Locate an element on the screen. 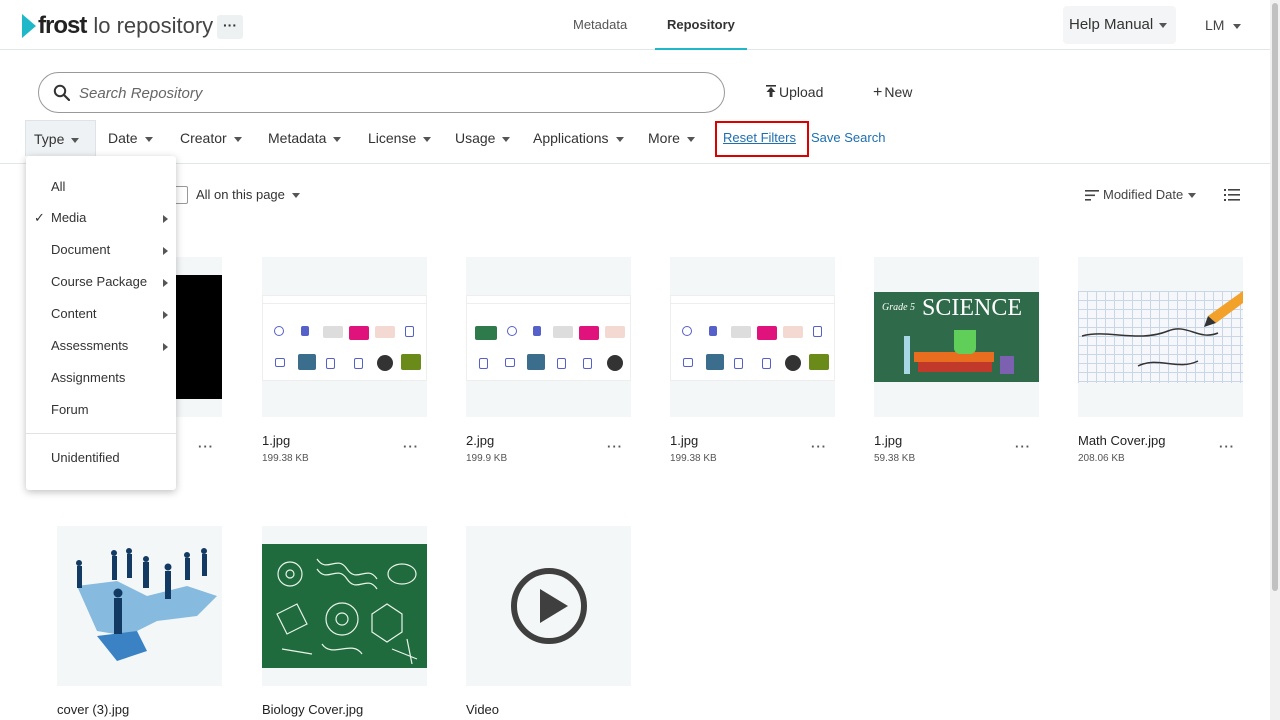 This screenshot has width=1280, height=720. select-scope-dropdown: All on this page is located at coordinates (248, 195).